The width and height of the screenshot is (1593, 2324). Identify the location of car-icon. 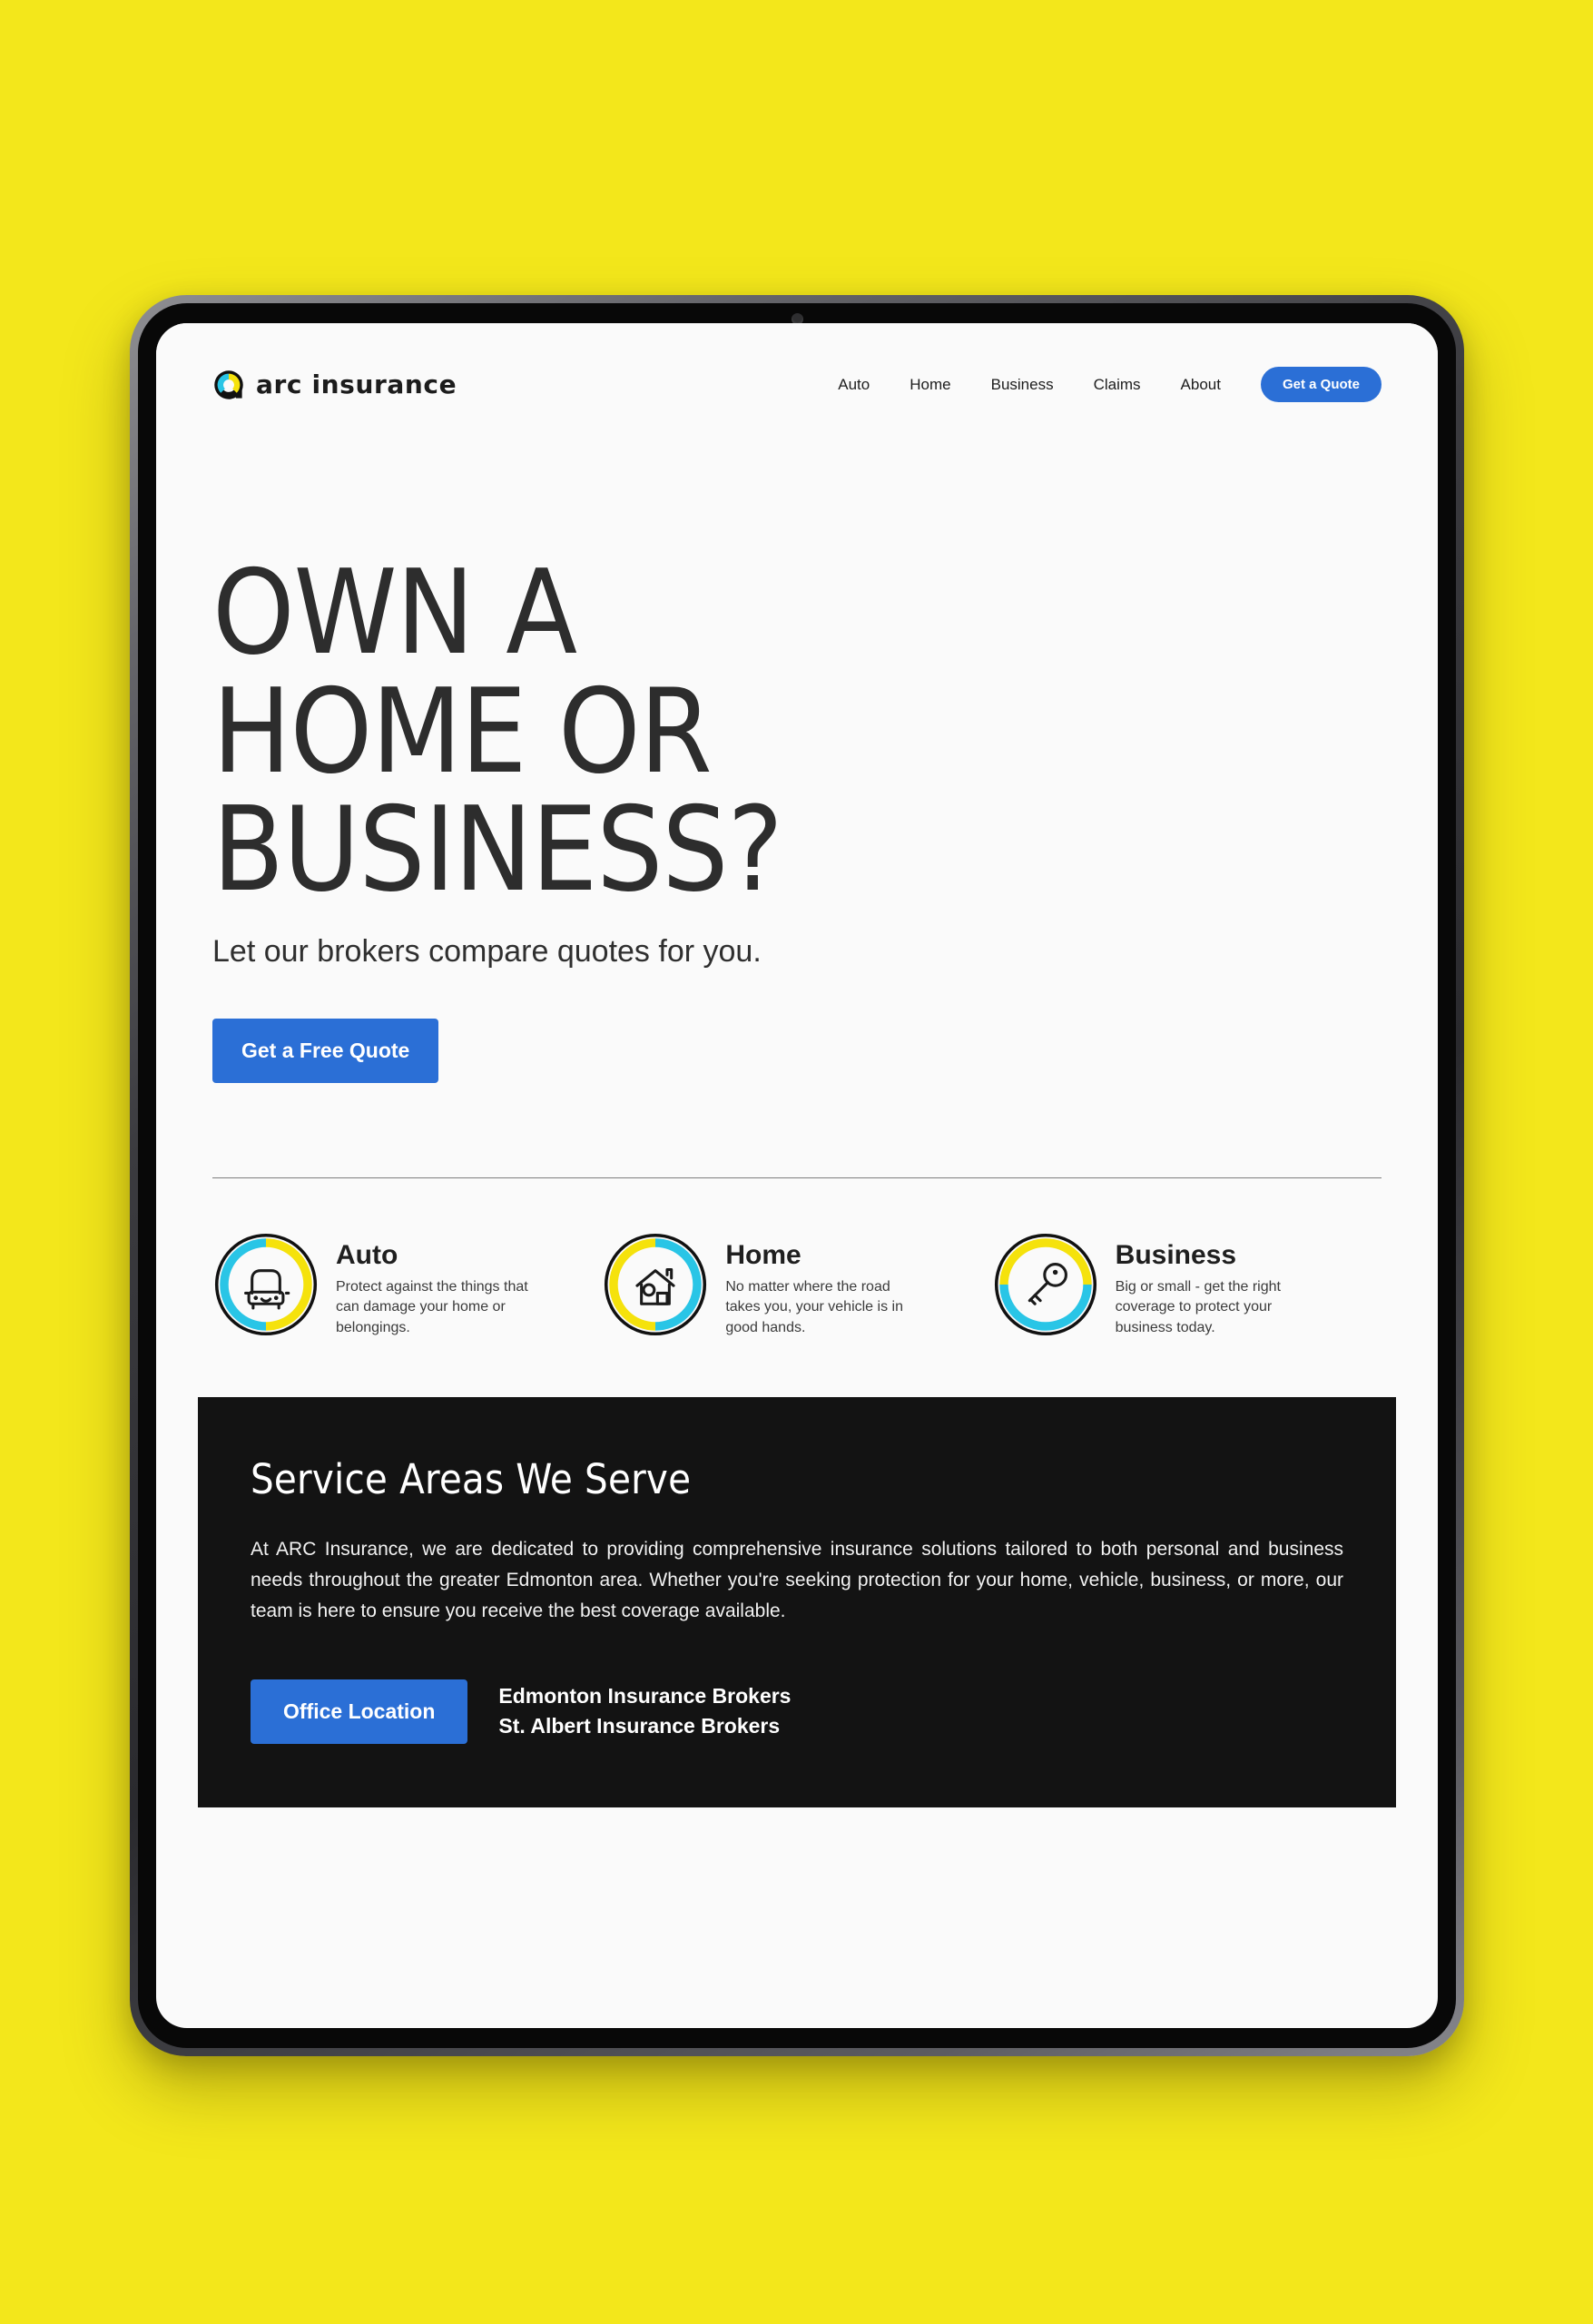
(266, 1284).